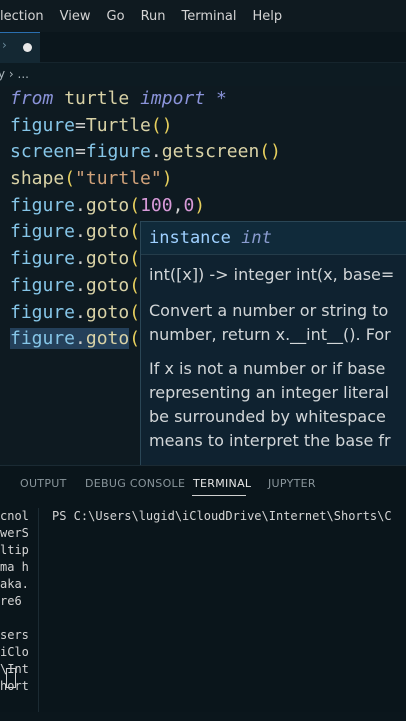 The height and width of the screenshot is (721, 406). Describe the element at coordinates (219, 495) in the screenshot. I see `active-tab-indicator` at that location.